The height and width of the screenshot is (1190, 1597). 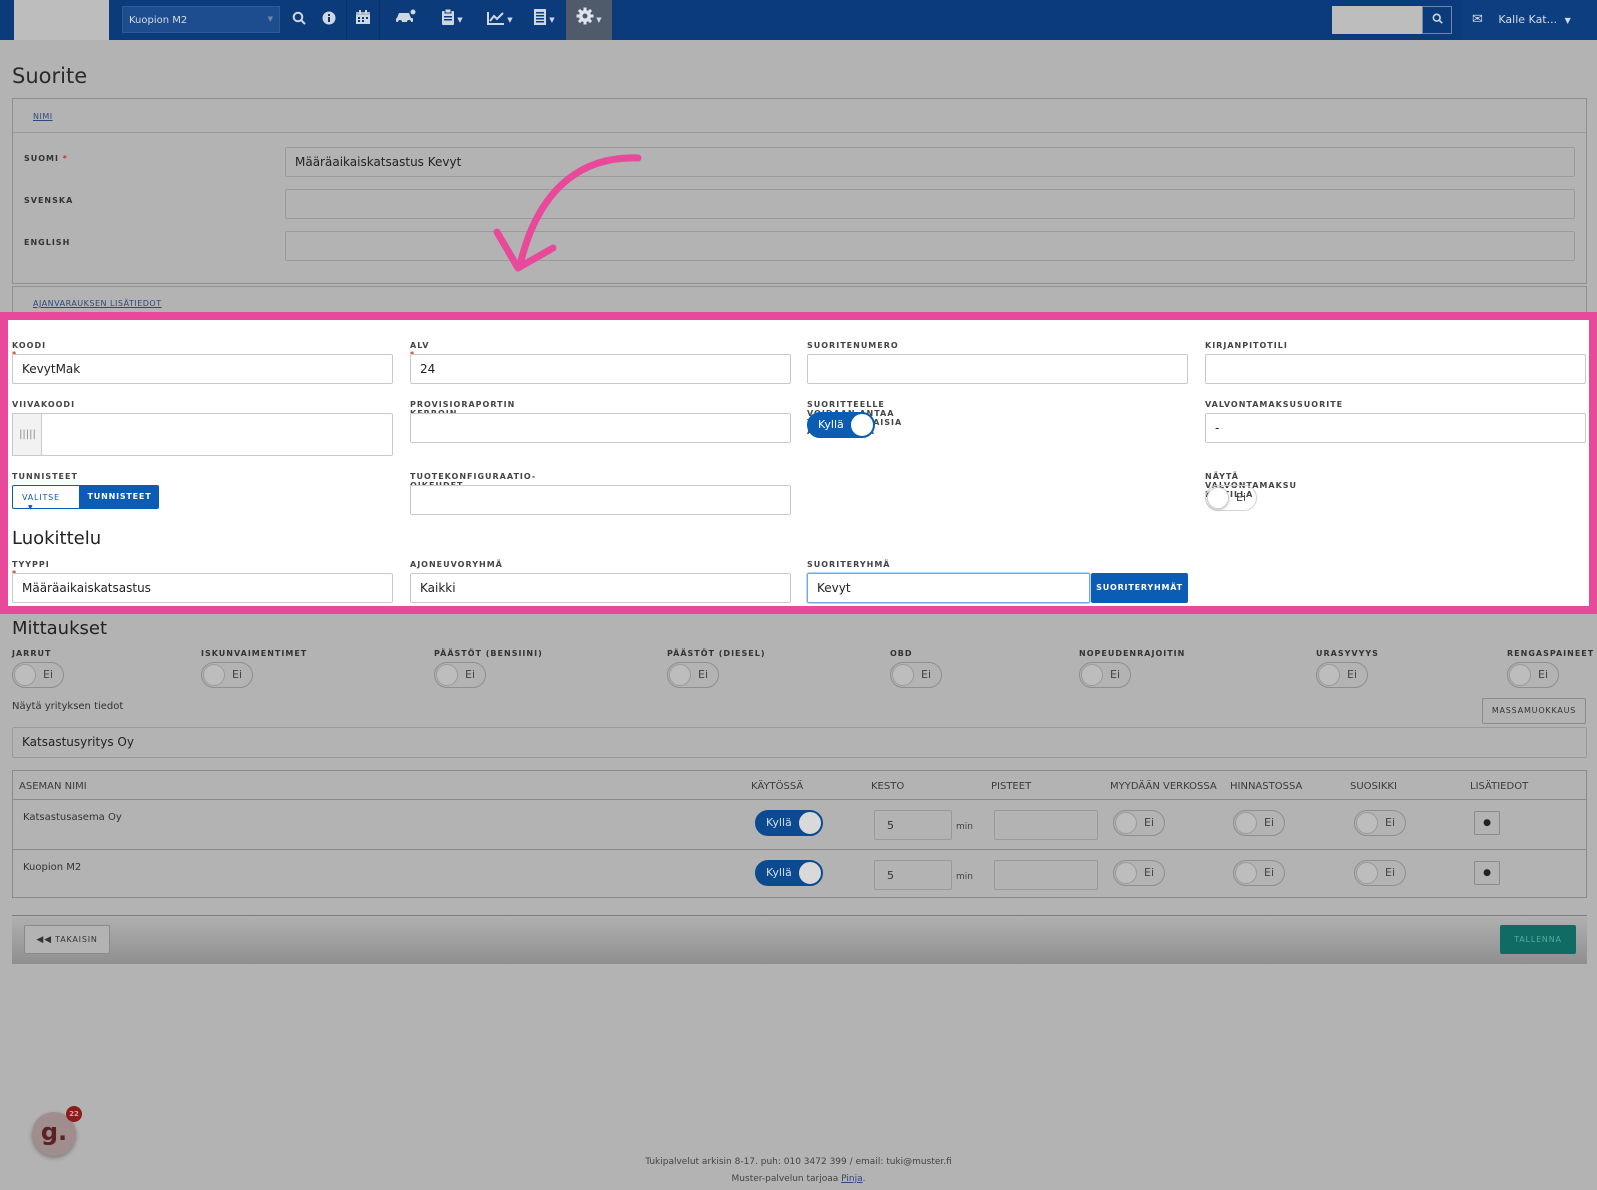 What do you see at coordinates (831, 424) in the screenshot?
I see `discount-toggle-text: Kyllä` at bounding box center [831, 424].